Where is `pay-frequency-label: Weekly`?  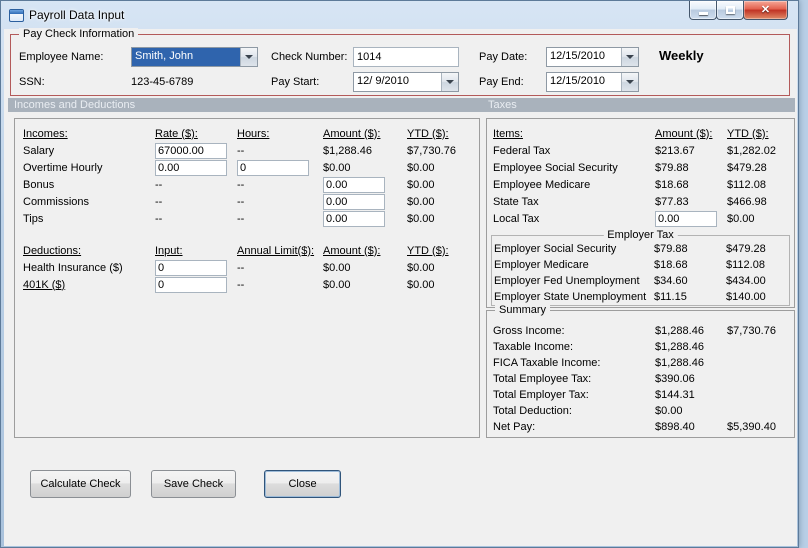
pay-frequency-label: Weekly is located at coordinates (681, 55).